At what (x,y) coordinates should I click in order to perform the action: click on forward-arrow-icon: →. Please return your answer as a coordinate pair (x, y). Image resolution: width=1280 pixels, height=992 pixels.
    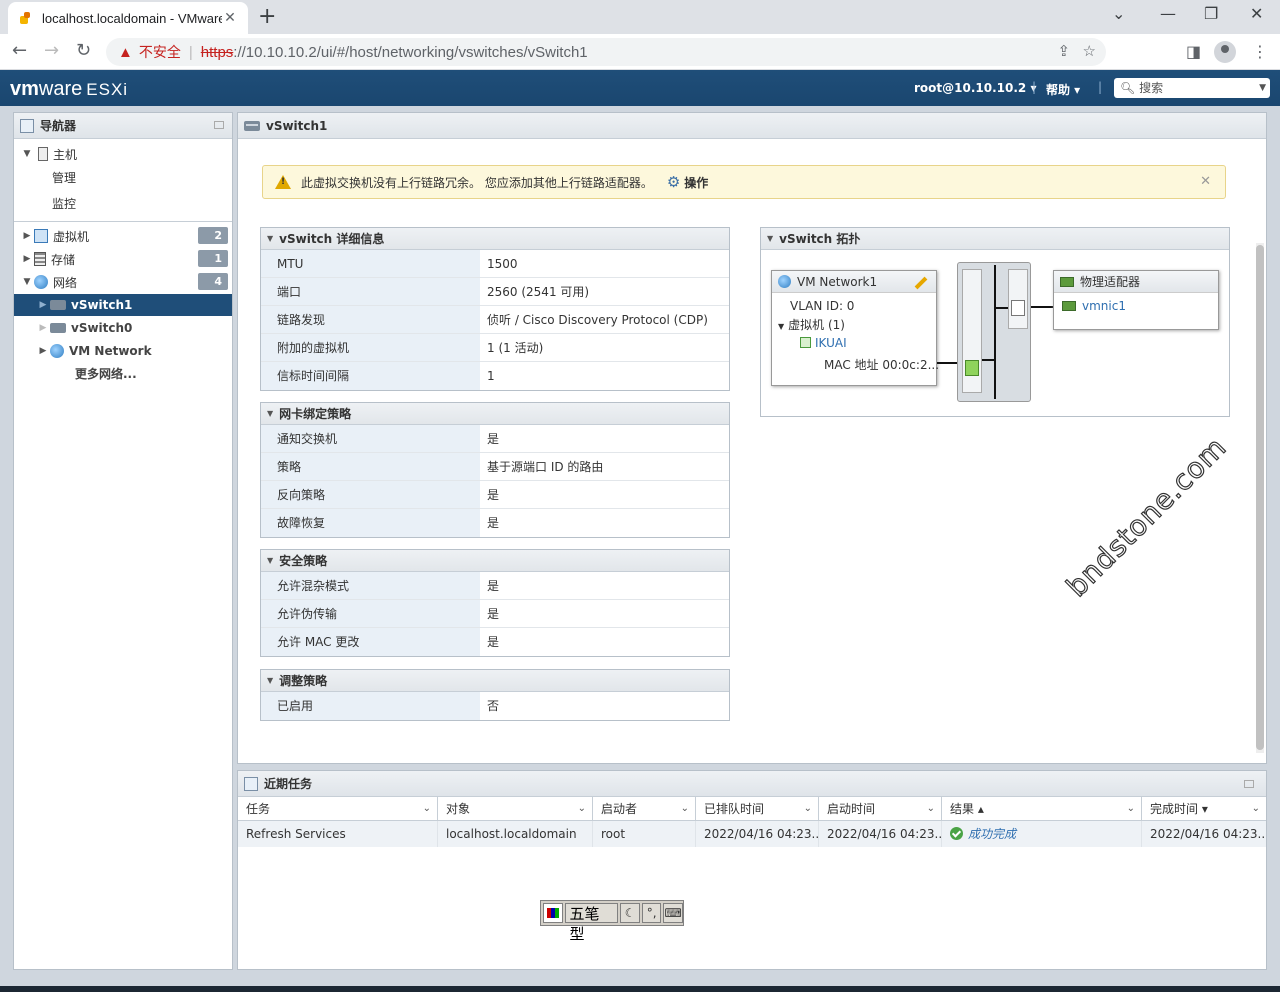
    Looking at the image, I should click on (51, 50).